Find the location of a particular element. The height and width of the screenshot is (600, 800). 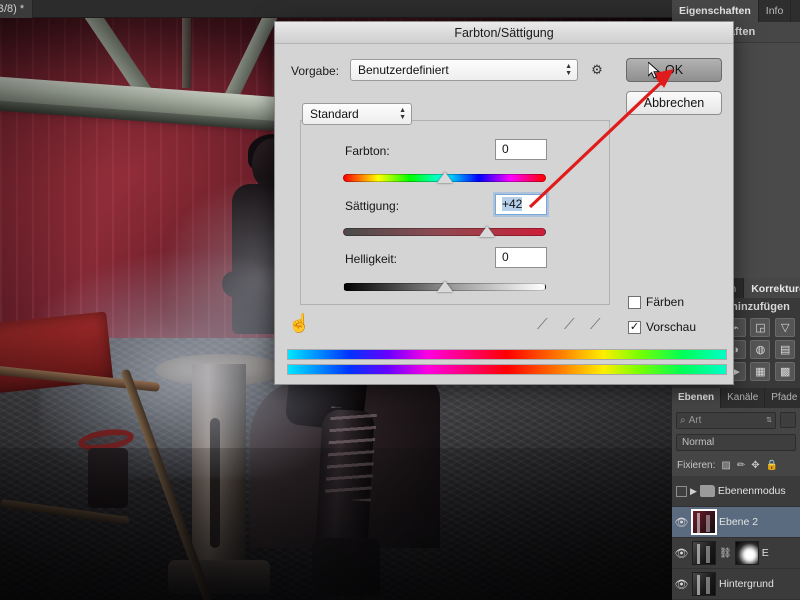

hue-label: Farbton: is located at coordinates (367, 151).